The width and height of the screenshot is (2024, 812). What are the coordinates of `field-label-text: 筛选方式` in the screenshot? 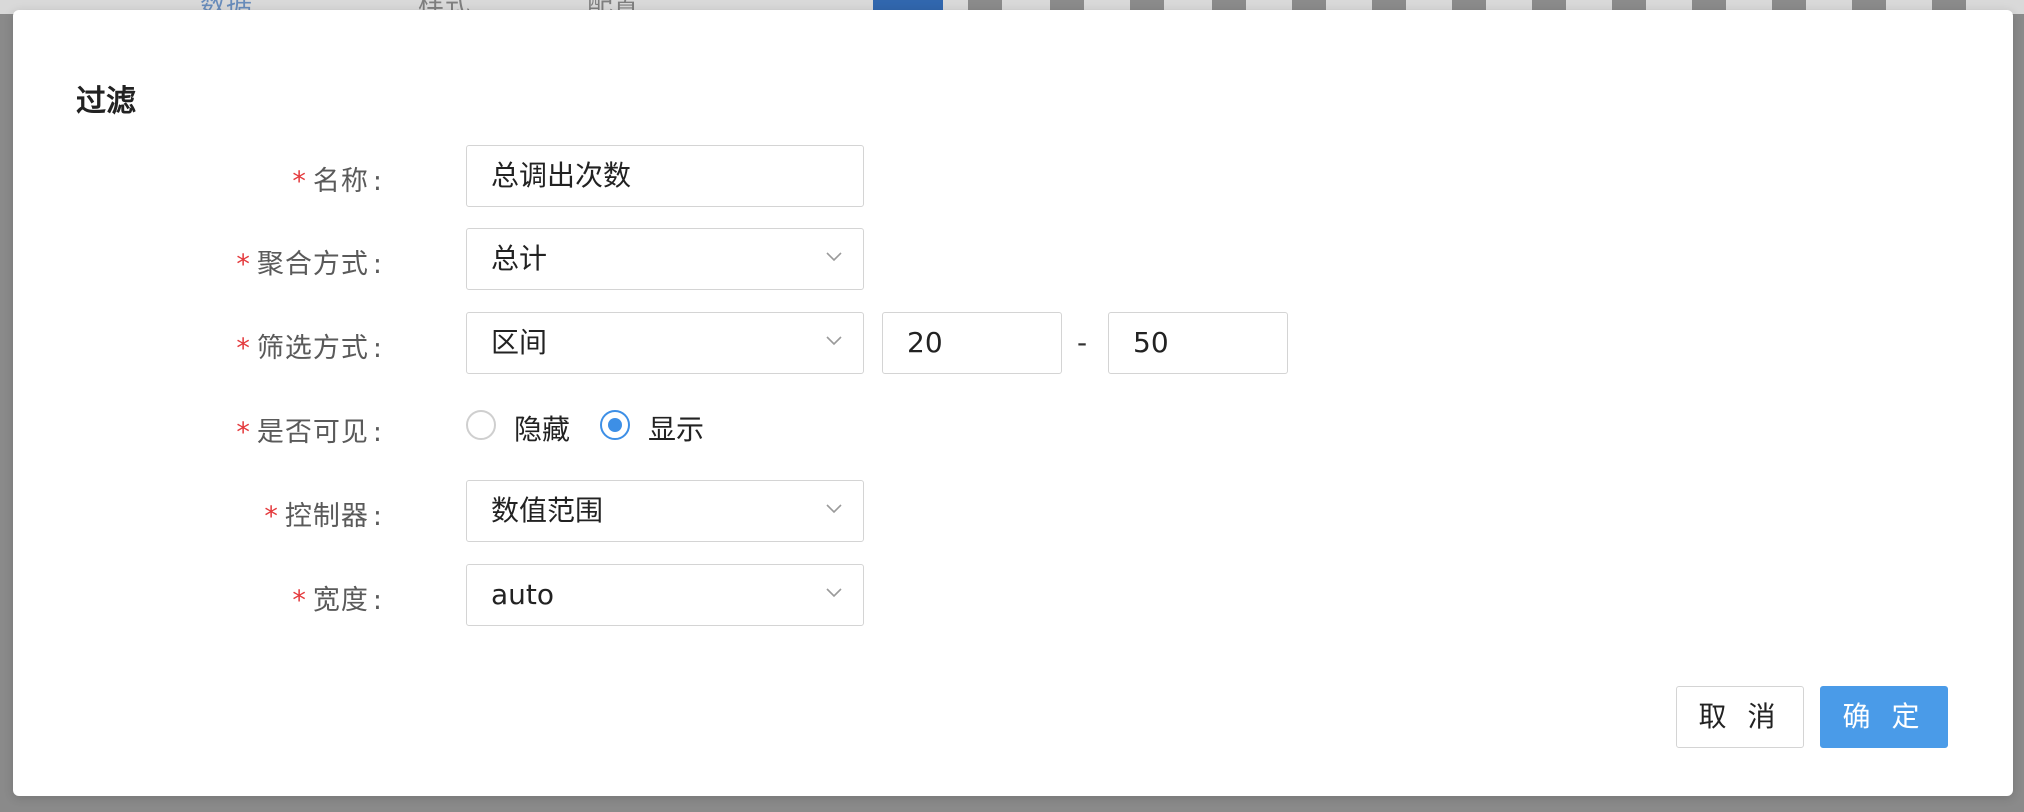 It's located at (312, 348).